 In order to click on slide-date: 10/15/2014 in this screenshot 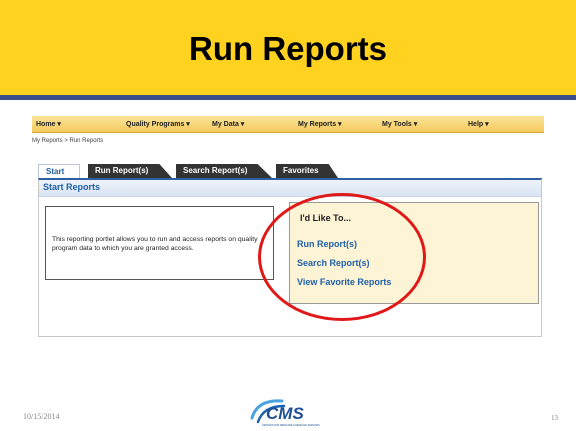, I will do `click(41, 416)`.